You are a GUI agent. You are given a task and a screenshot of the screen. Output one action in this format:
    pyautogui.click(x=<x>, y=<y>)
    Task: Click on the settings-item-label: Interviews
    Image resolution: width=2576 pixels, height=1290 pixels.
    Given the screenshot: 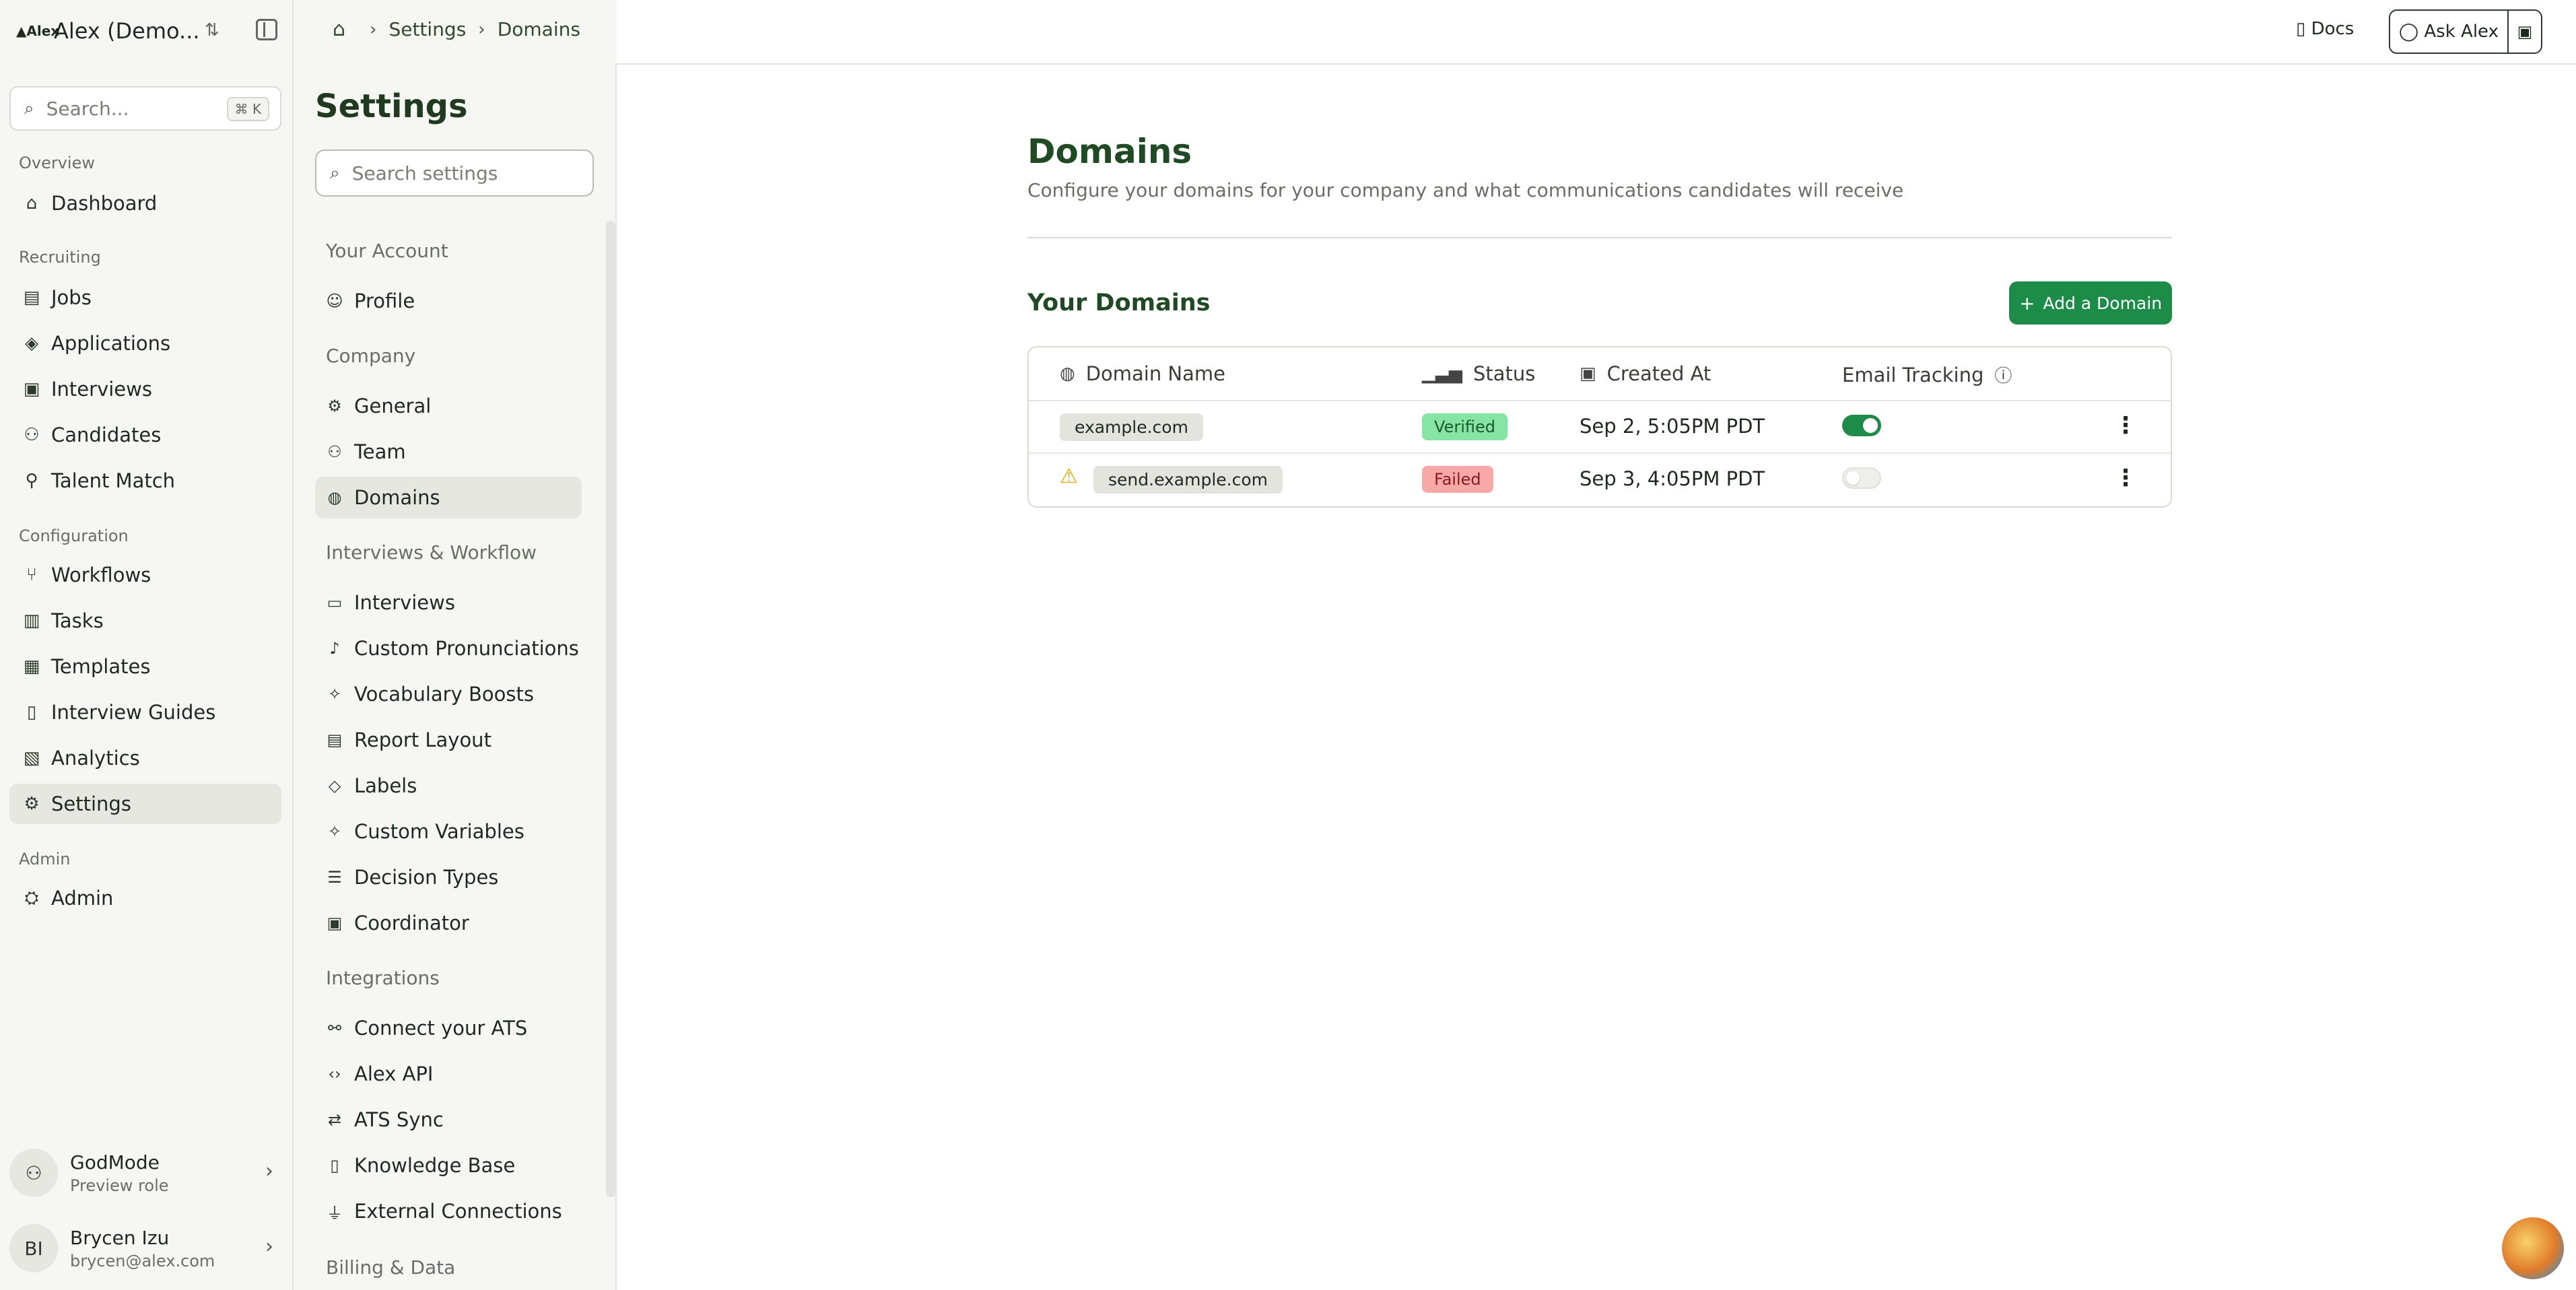 What is the action you would take?
    pyautogui.click(x=404, y=602)
    